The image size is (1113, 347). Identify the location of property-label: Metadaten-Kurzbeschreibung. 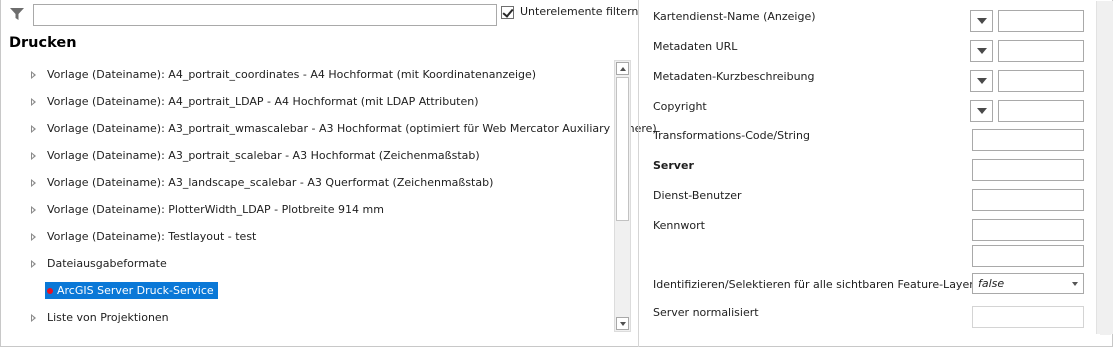
(734, 76).